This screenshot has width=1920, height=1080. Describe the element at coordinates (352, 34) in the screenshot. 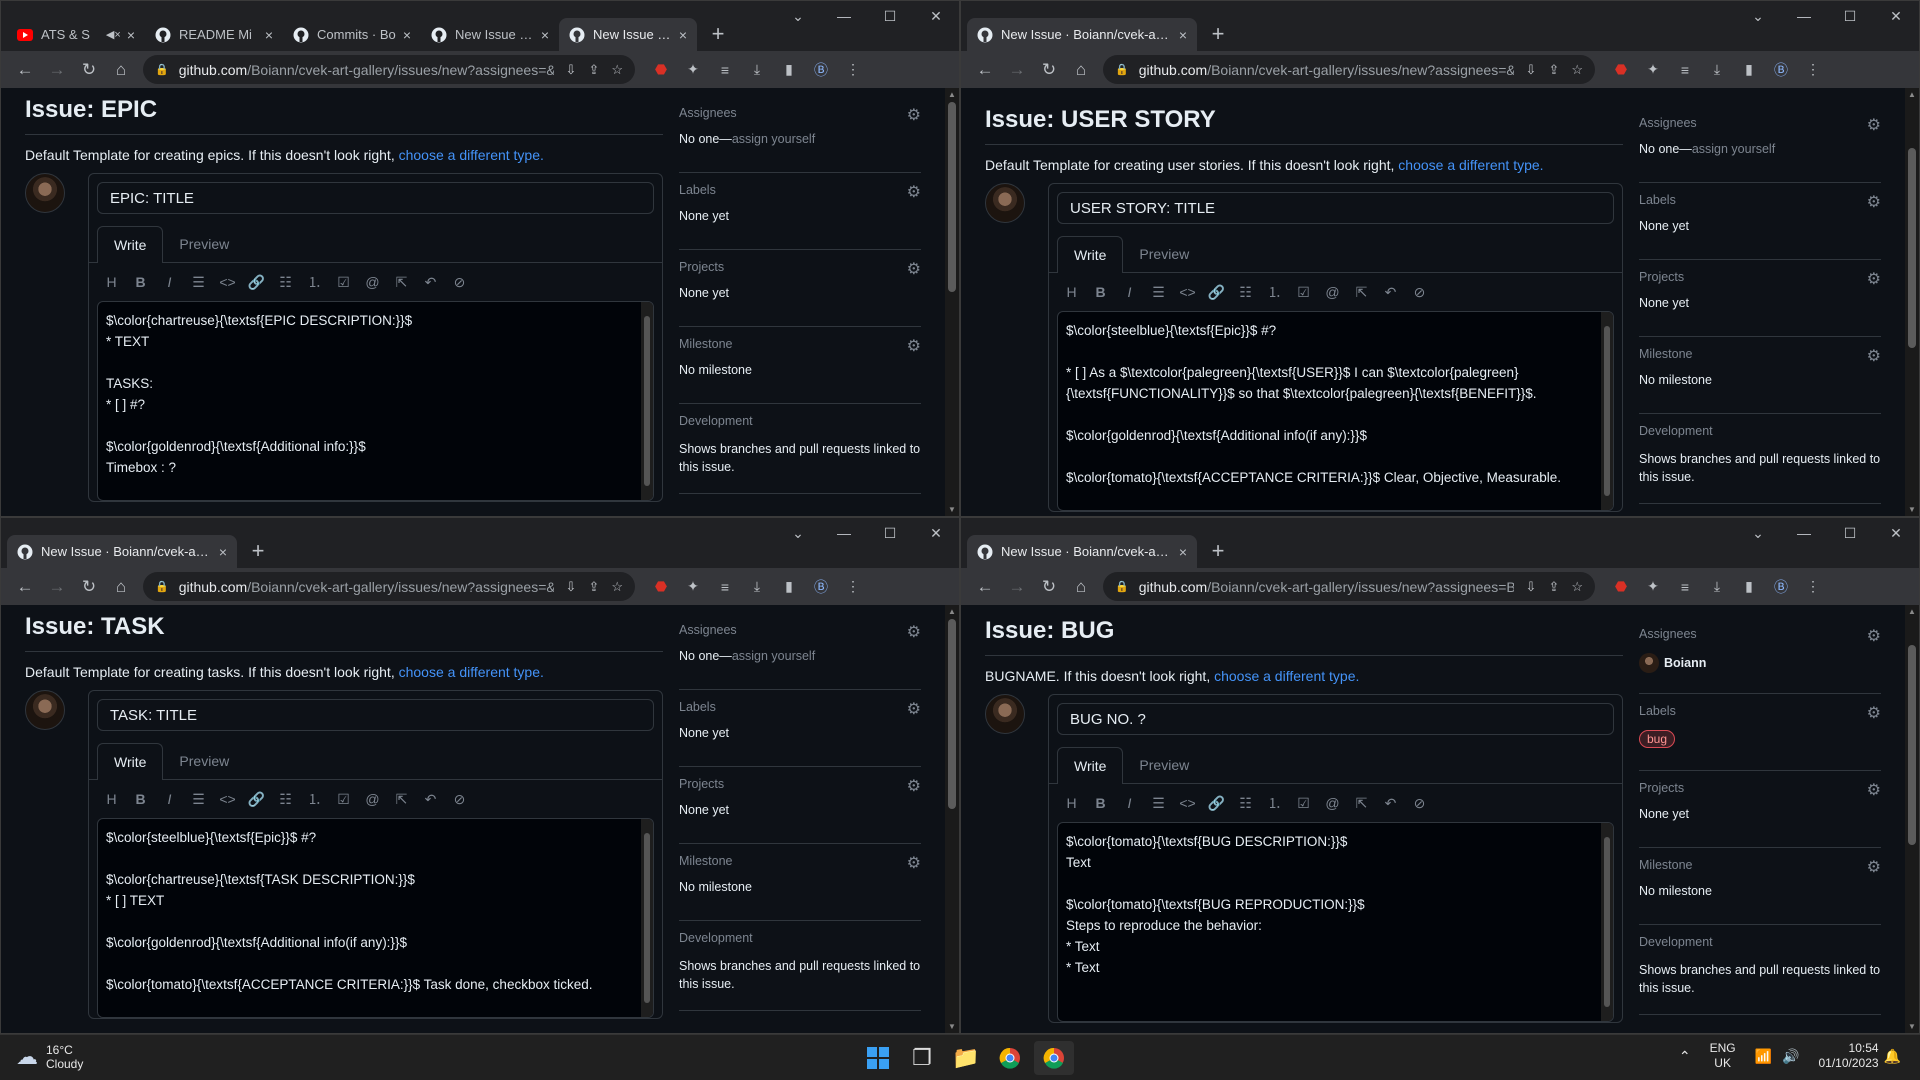

I see `tab-commits: Commits · Bo ×` at that location.